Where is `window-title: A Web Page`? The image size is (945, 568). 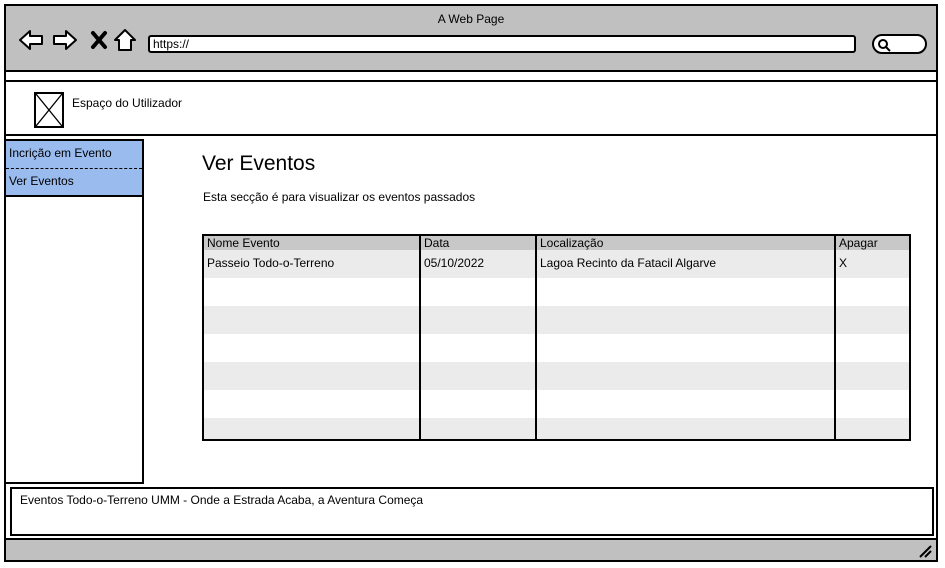
window-title: A Web Page is located at coordinates (471, 19).